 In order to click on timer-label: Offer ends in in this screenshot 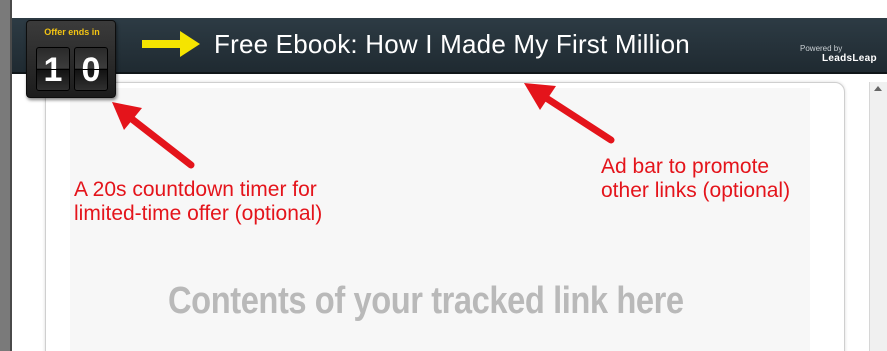, I will do `click(72, 32)`.